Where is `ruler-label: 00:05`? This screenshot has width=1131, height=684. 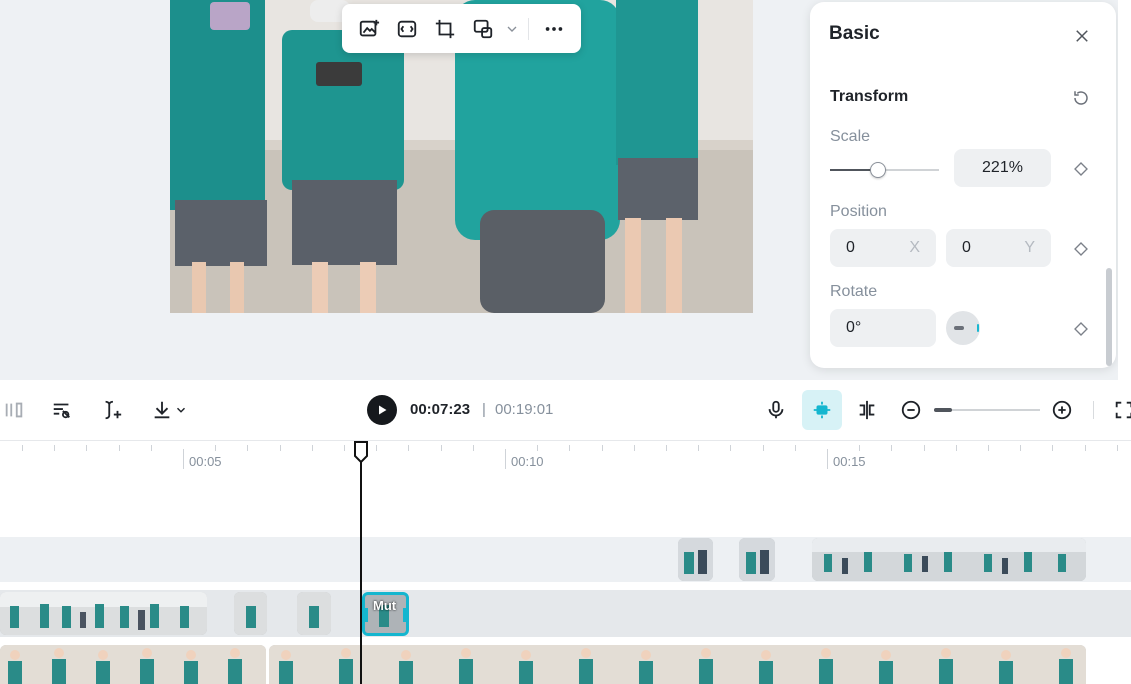 ruler-label: 00:05 is located at coordinates (205, 461).